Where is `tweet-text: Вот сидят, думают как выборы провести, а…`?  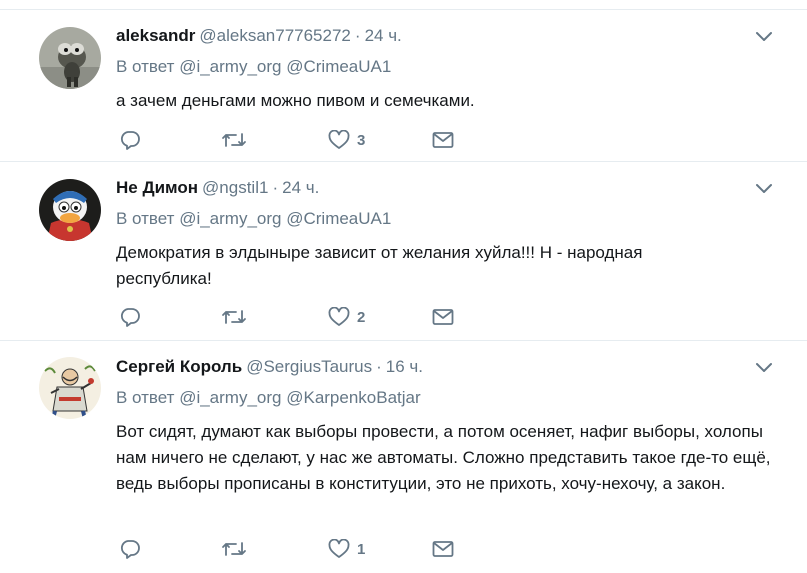
tweet-text: Вот сидят, думают как выборы провести, а… is located at coordinates (443, 457).